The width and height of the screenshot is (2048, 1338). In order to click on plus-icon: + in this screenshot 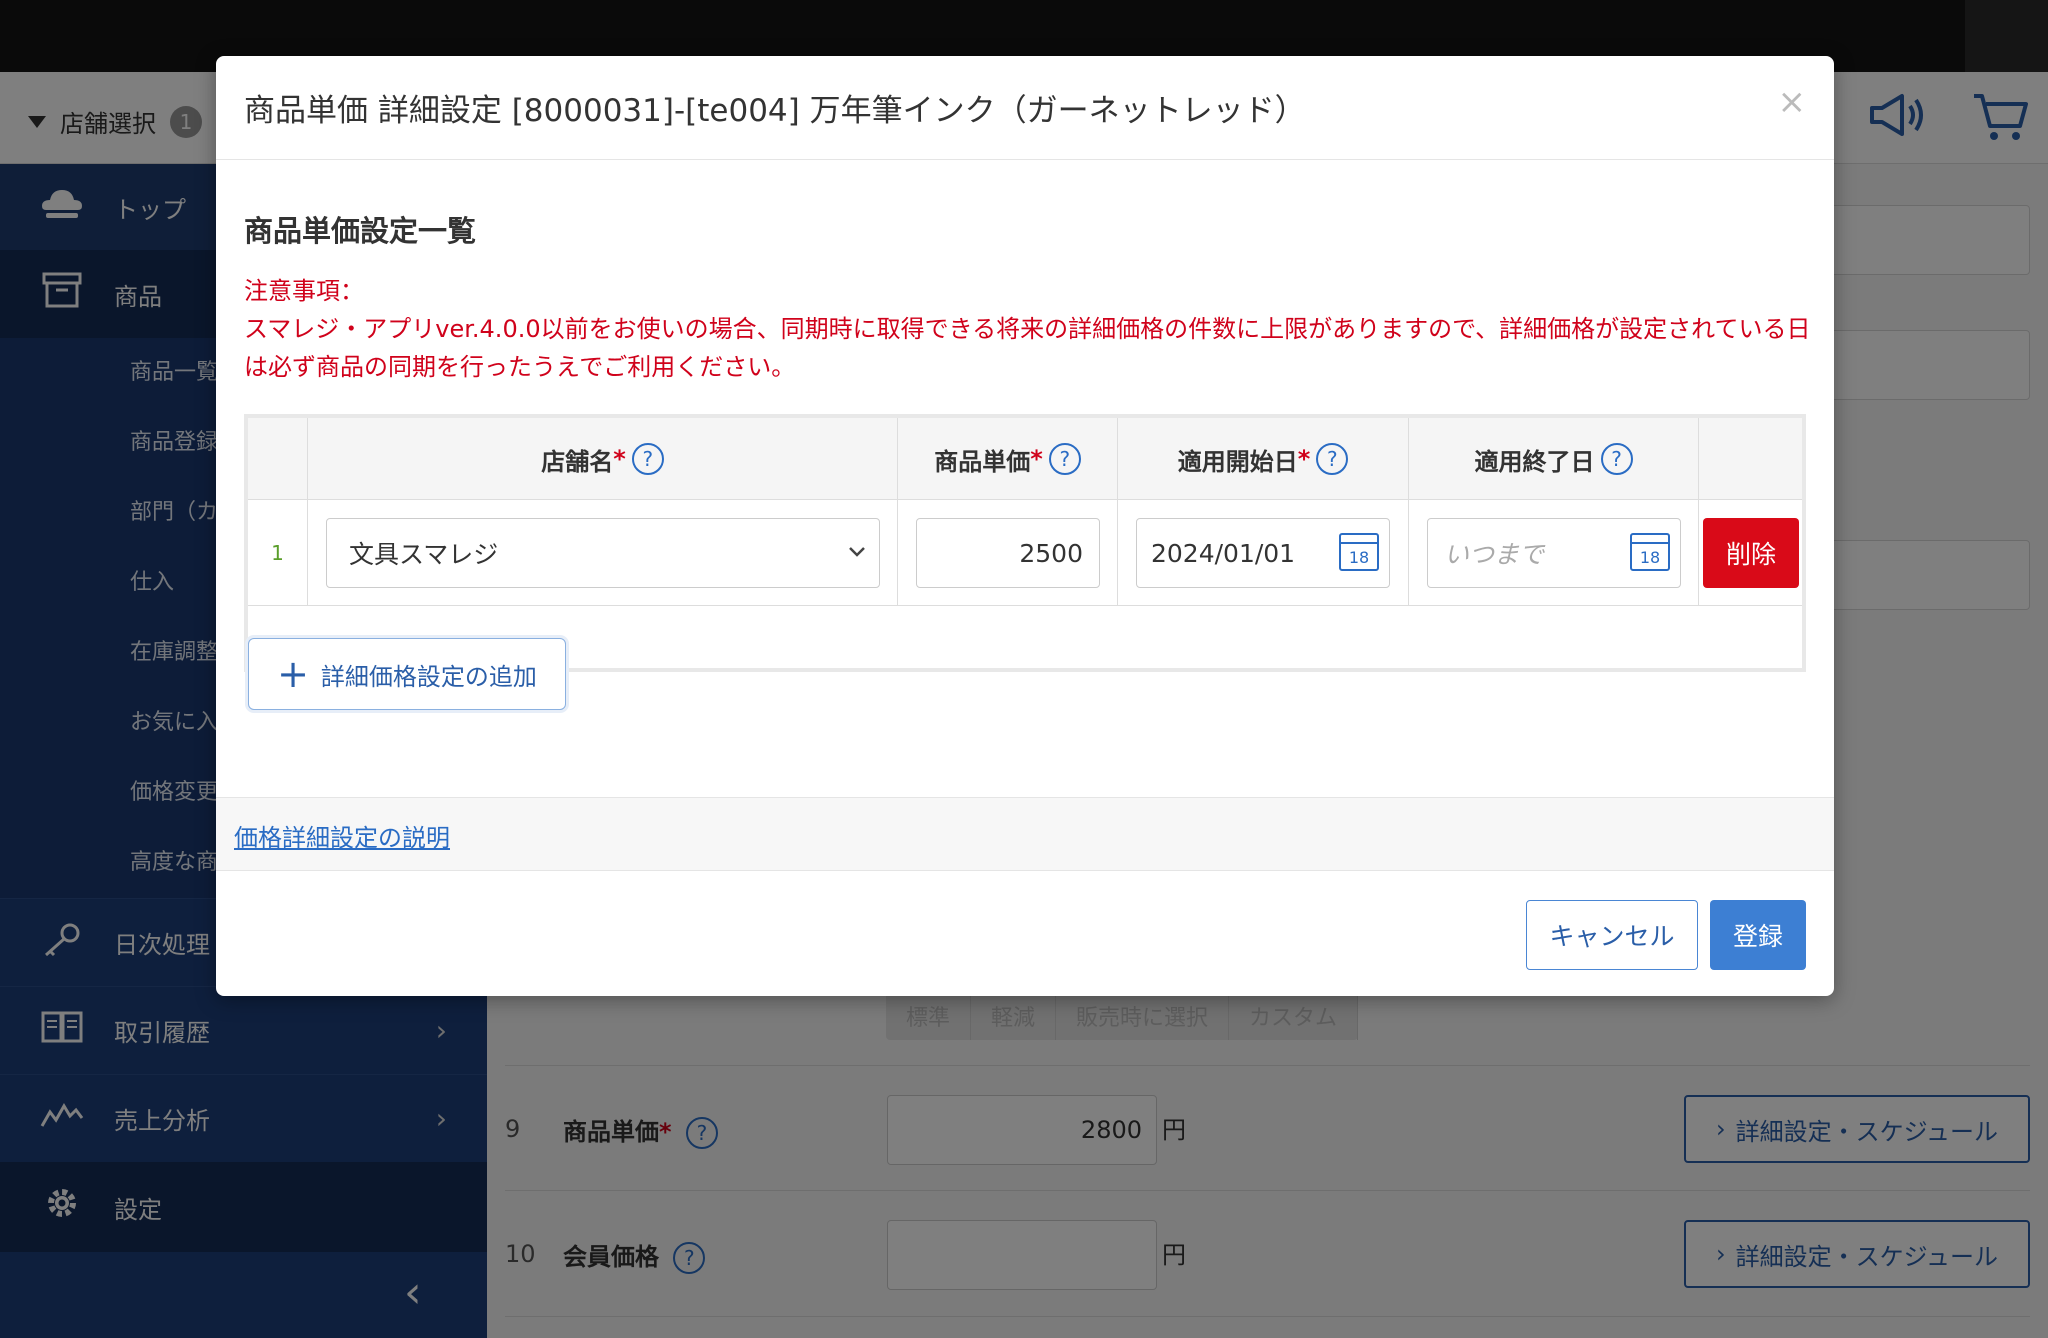, I will do `click(293, 674)`.